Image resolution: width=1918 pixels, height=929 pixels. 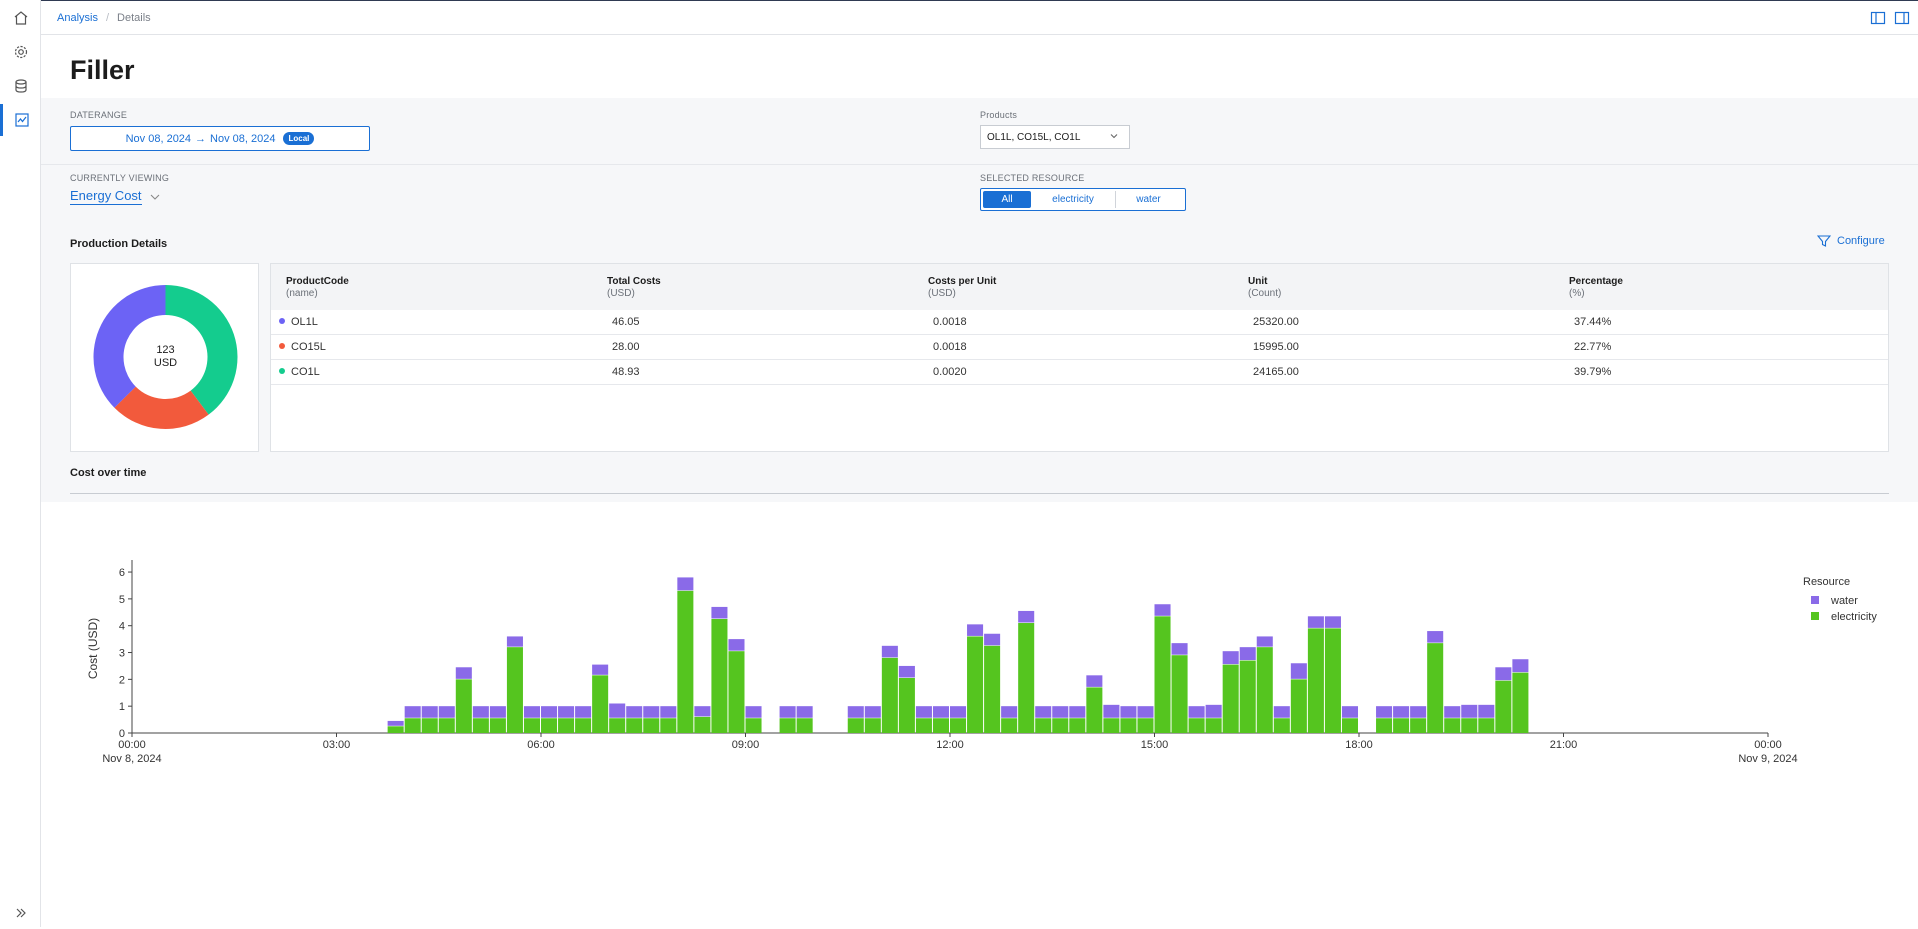 What do you see at coordinates (155, 197) in the screenshot?
I see `viewing-chevron-down-icon` at bounding box center [155, 197].